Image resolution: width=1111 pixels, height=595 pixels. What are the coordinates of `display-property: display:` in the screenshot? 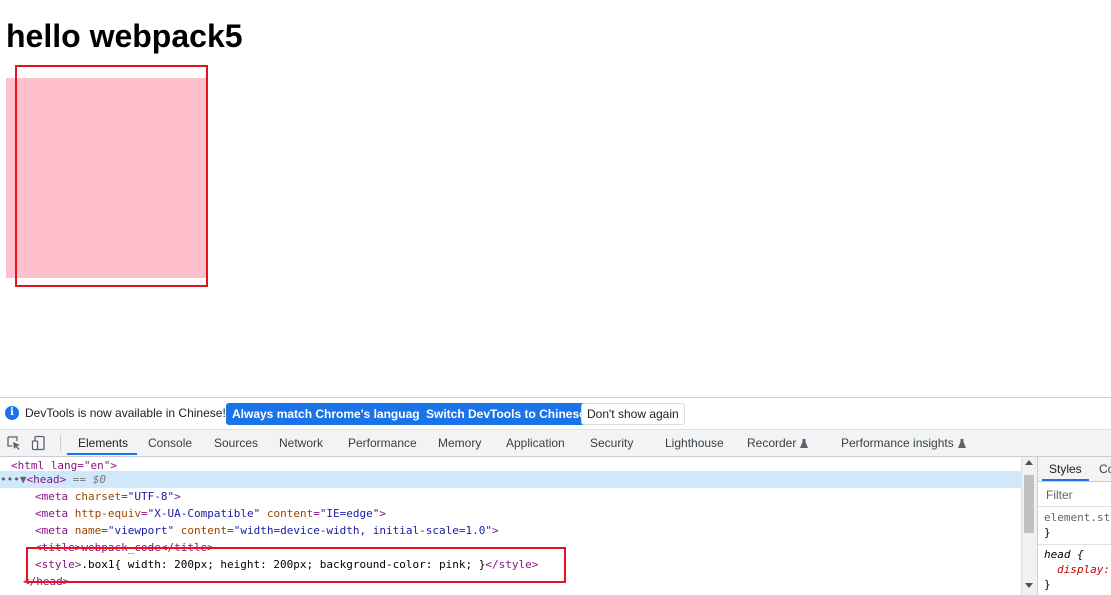 It's located at (1083, 570).